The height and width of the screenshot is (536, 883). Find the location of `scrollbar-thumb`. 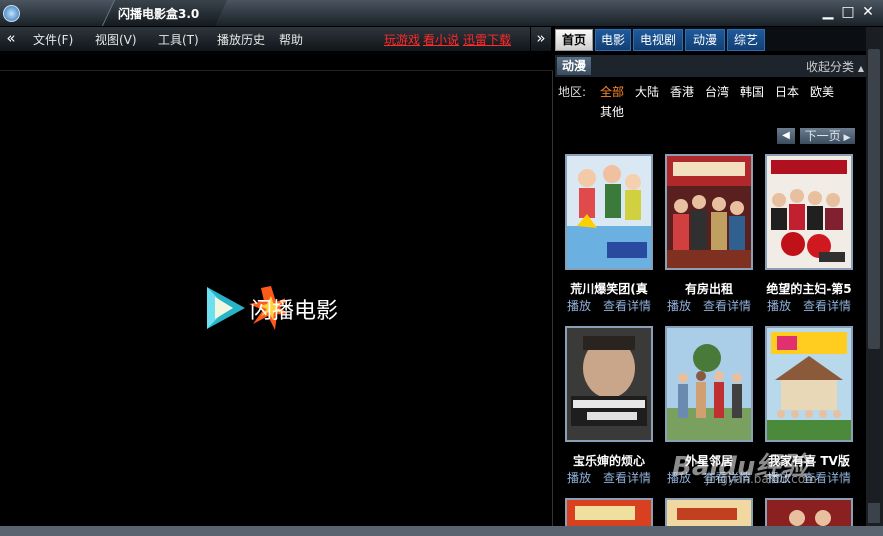

scrollbar-thumb is located at coordinates (874, 199).